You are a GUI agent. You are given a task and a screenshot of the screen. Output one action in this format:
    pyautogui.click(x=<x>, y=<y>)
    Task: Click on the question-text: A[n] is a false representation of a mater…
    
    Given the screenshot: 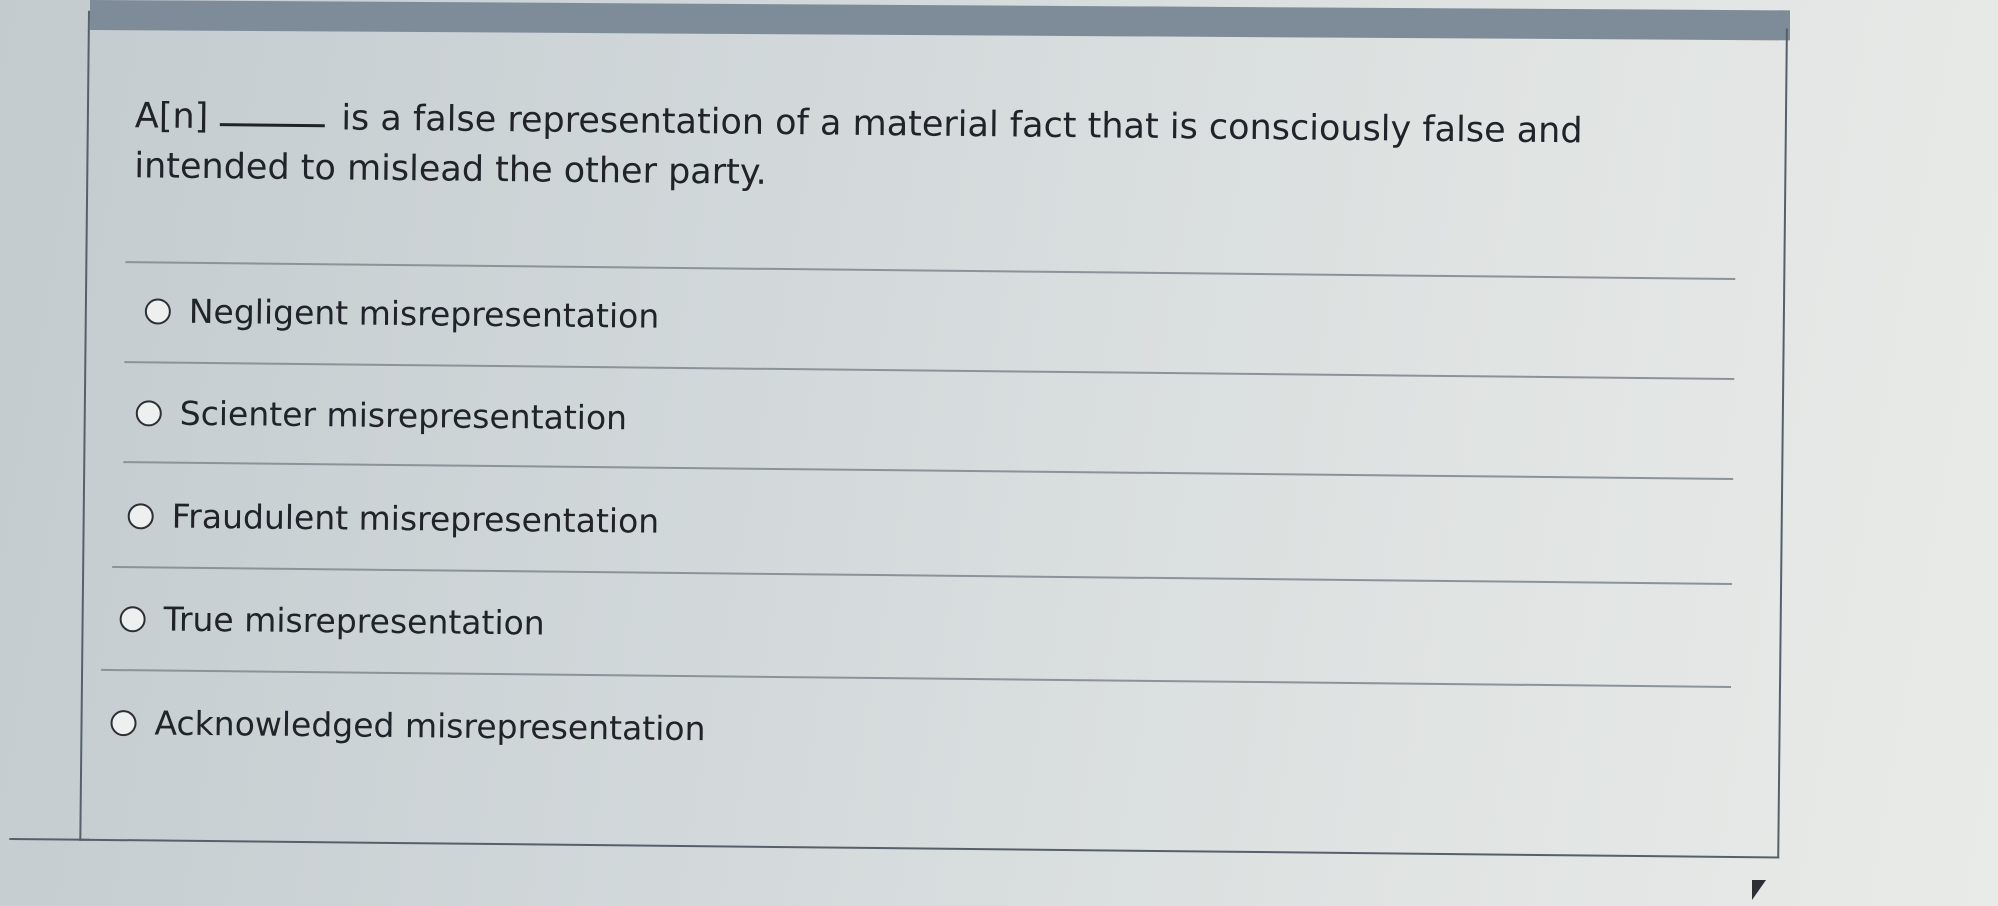 What is the action you would take?
    pyautogui.click(x=934, y=149)
    